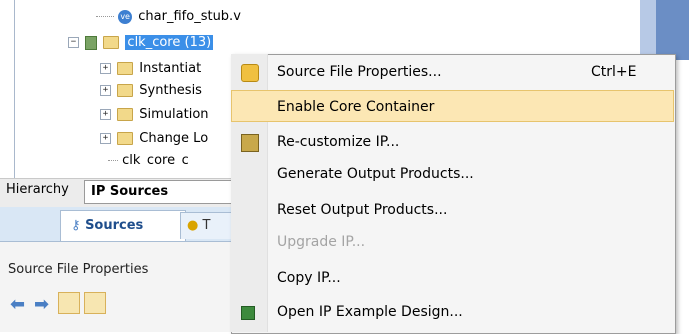 Image resolution: width=689 pixels, height=334 pixels. What do you see at coordinates (614, 72) in the screenshot?
I see `menu-item-shortcut: Ctrl+E` at bounding box center [614, 72].